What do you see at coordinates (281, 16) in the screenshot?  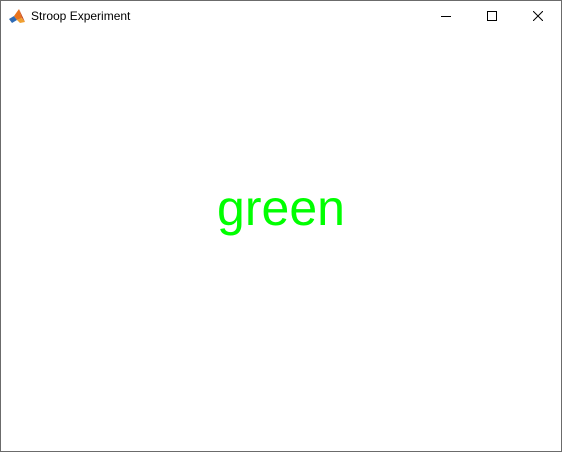 I see `title-bar: Stroop Experiment` at bounding box center [281, 16].